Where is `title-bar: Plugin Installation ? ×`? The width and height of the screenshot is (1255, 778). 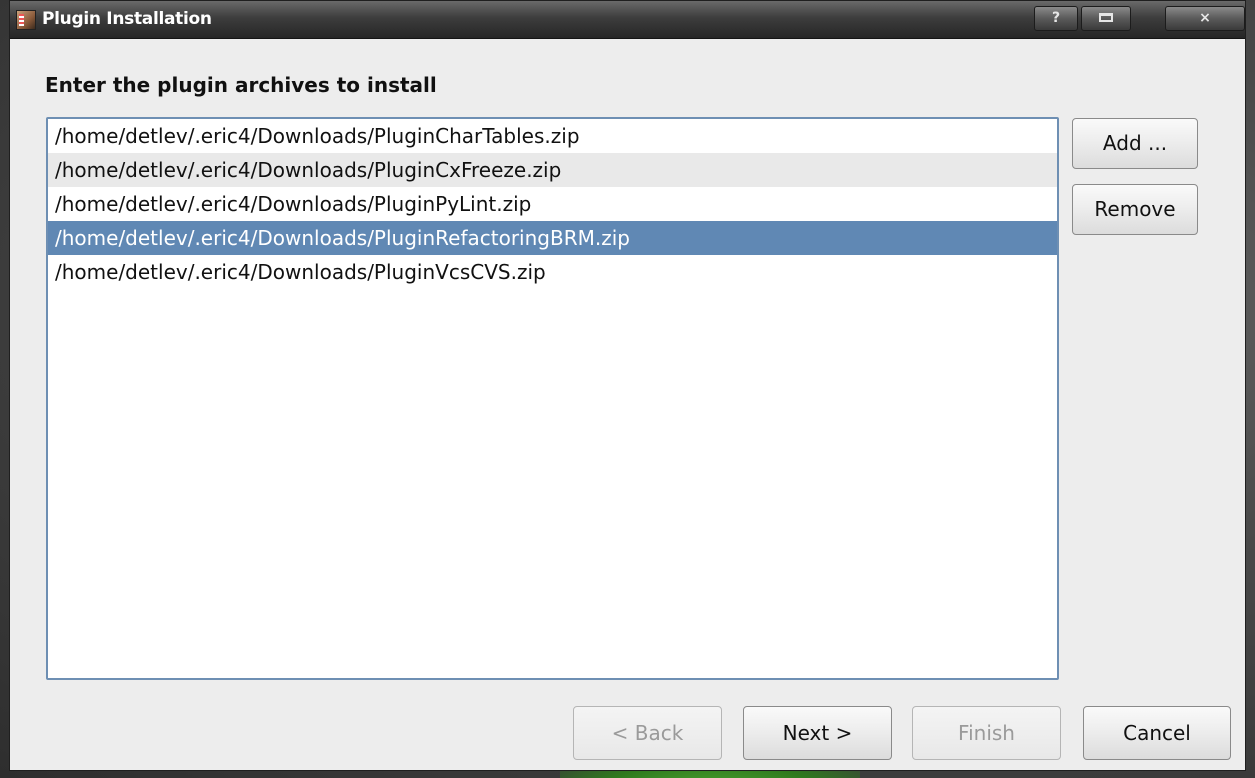
title-bar: Plugin Installation ? × is located at coordinates (627, 20).